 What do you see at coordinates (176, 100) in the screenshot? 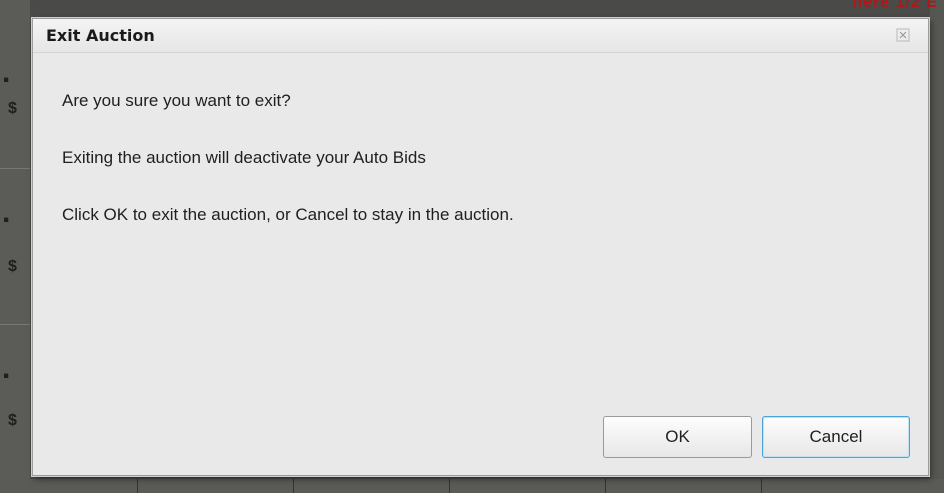
I see `confirm-question: Are you sure you want to exit?` at bounding box center [176, 100].